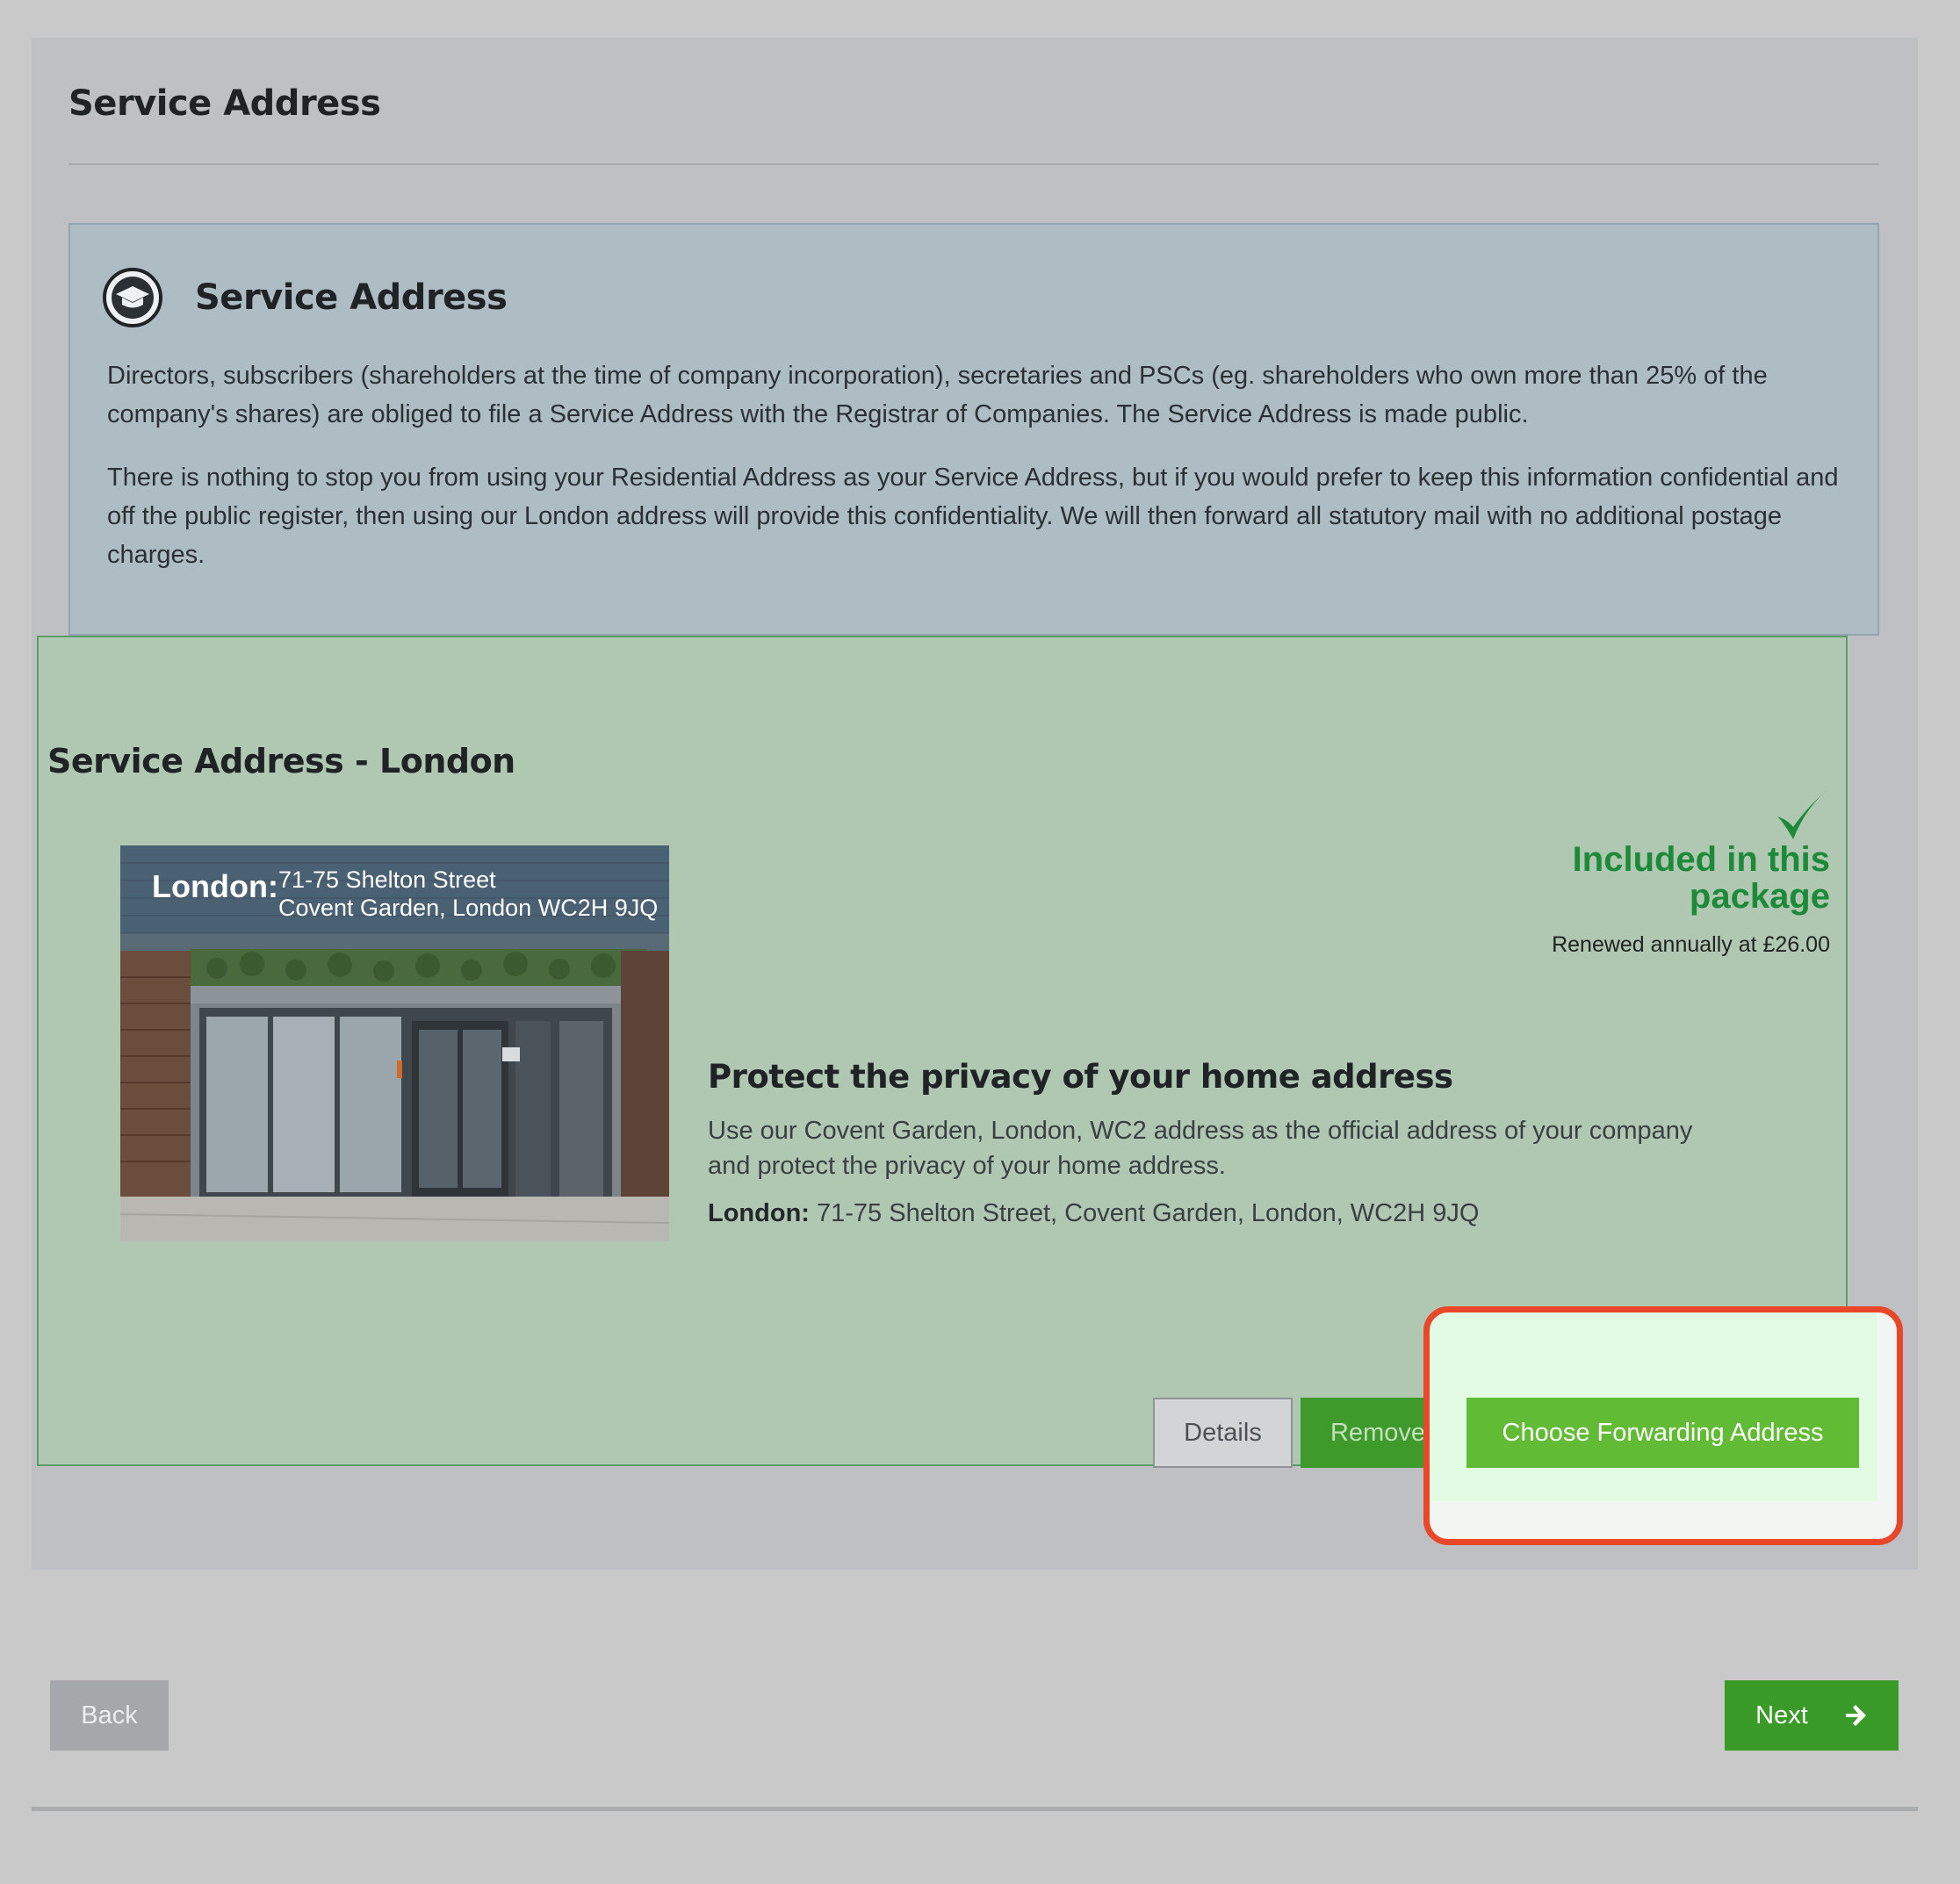  What do you see at coordinates (1691, 944) in the screenshot?
I see `renewal-price: Renewed annually at £26.00` at bounding box center [1691, 944].